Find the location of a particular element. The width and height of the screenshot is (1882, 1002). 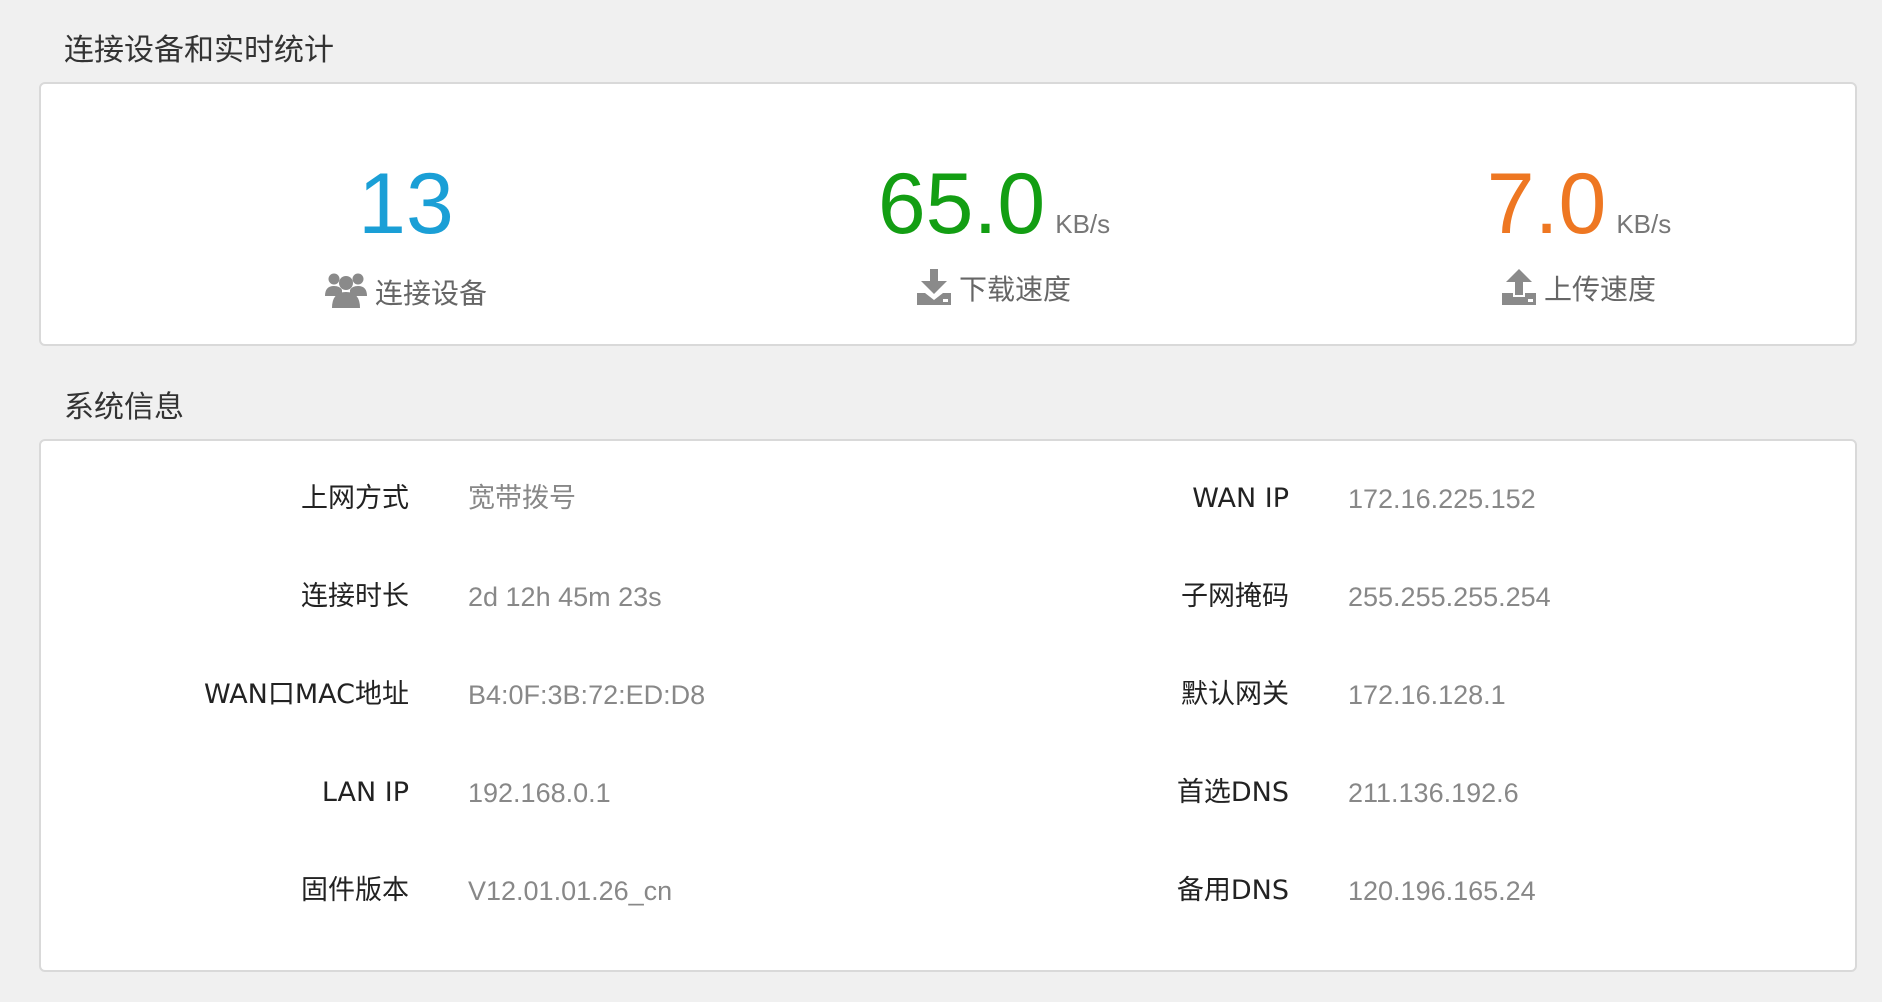

upload-speed-stat: 7.0 KB/s 上传速度 is located at coordinates (1579, 214).